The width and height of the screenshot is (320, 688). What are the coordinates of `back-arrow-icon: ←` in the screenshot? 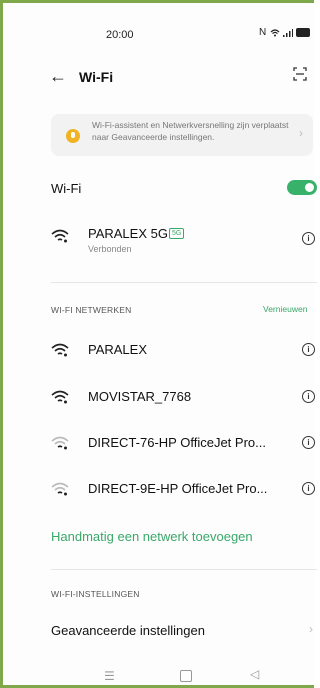 It's located at (58, 76).